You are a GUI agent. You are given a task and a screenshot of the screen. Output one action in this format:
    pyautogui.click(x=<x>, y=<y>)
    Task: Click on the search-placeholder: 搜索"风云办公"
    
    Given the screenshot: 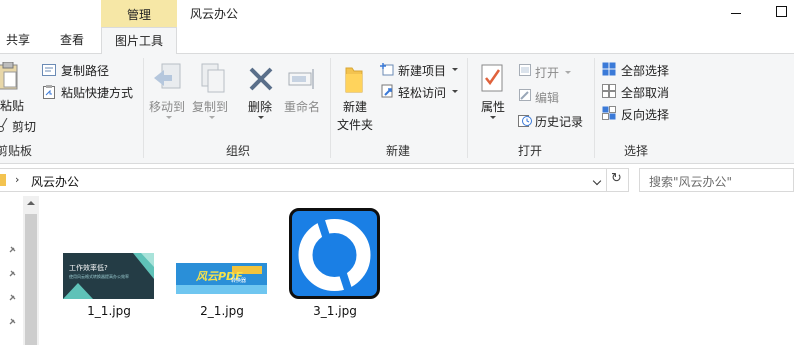 What is the action you would take?
    pyautogui.click(x=691, y=182)
    